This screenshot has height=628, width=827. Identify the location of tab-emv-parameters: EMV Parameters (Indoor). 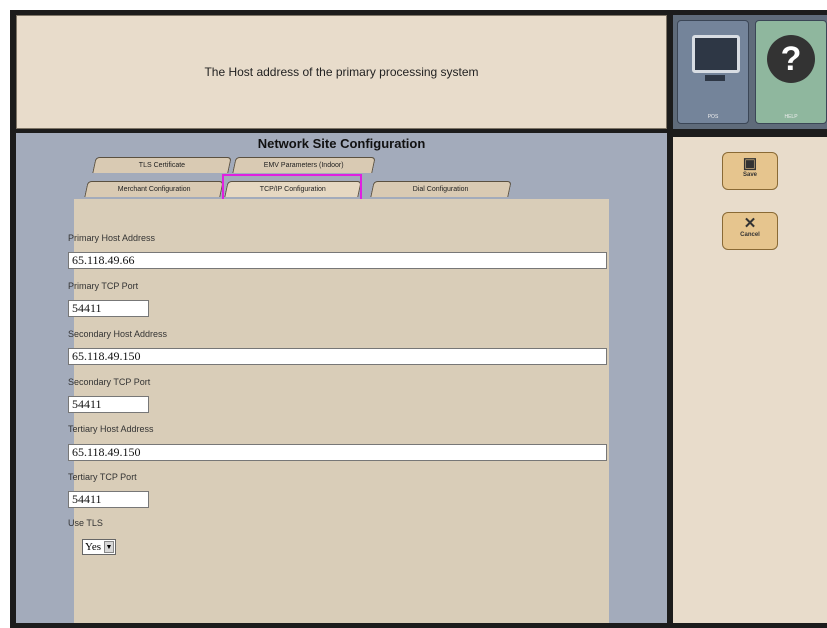
(304, 165).